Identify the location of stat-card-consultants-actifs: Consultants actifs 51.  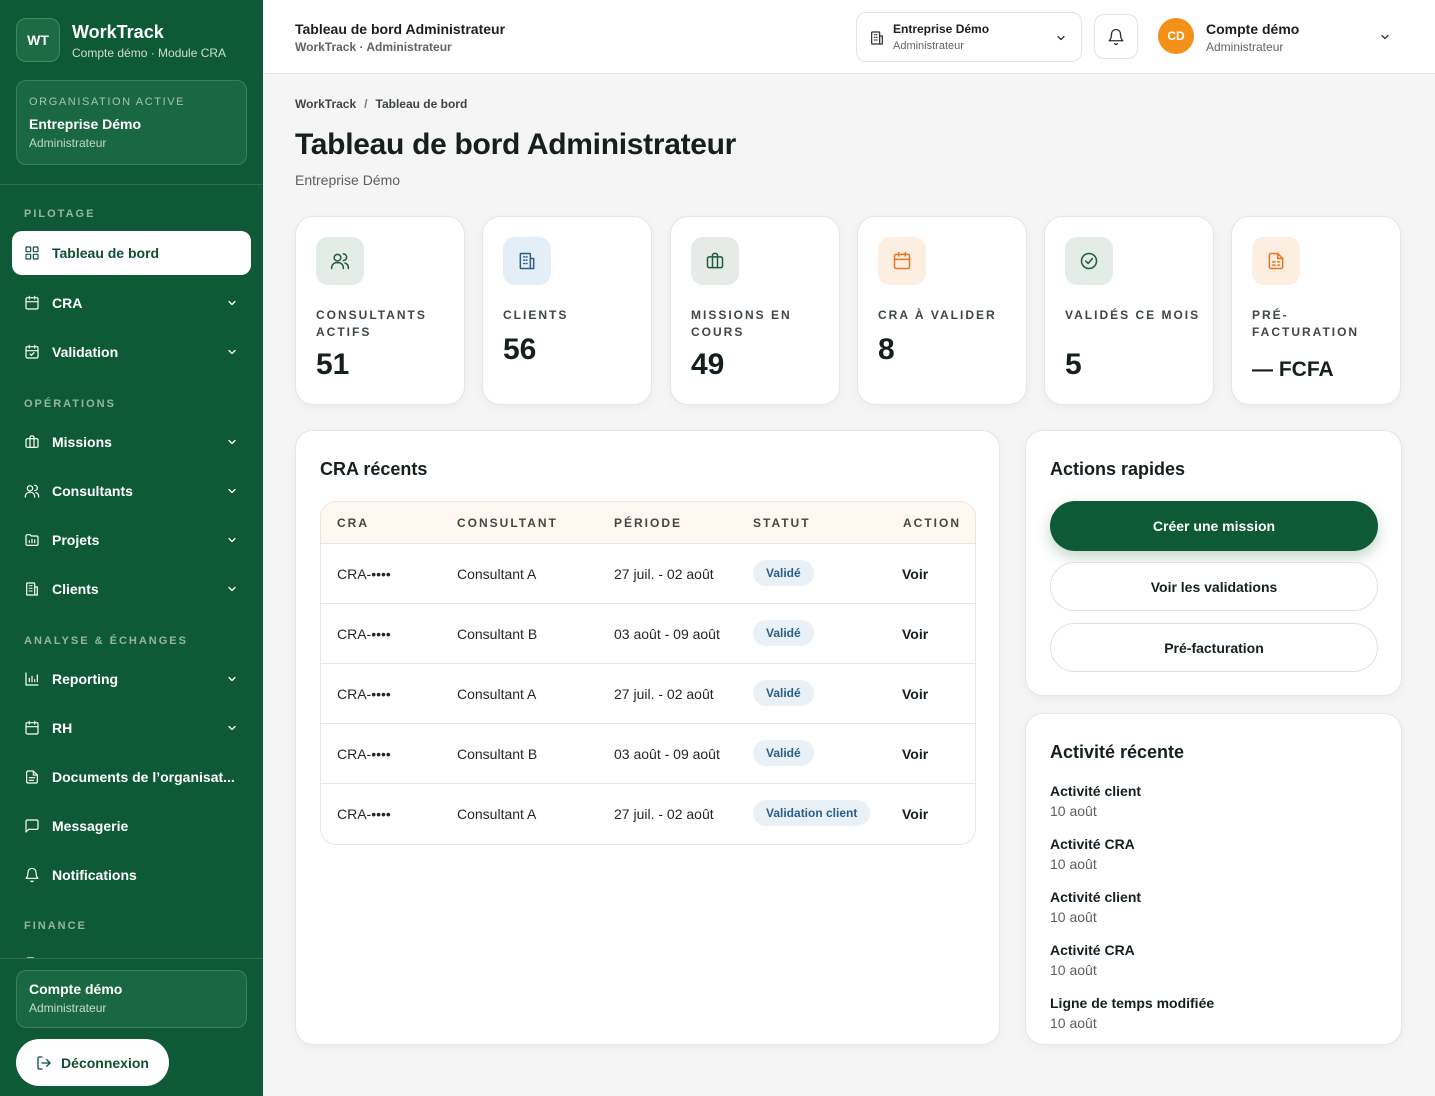
(380, 310).